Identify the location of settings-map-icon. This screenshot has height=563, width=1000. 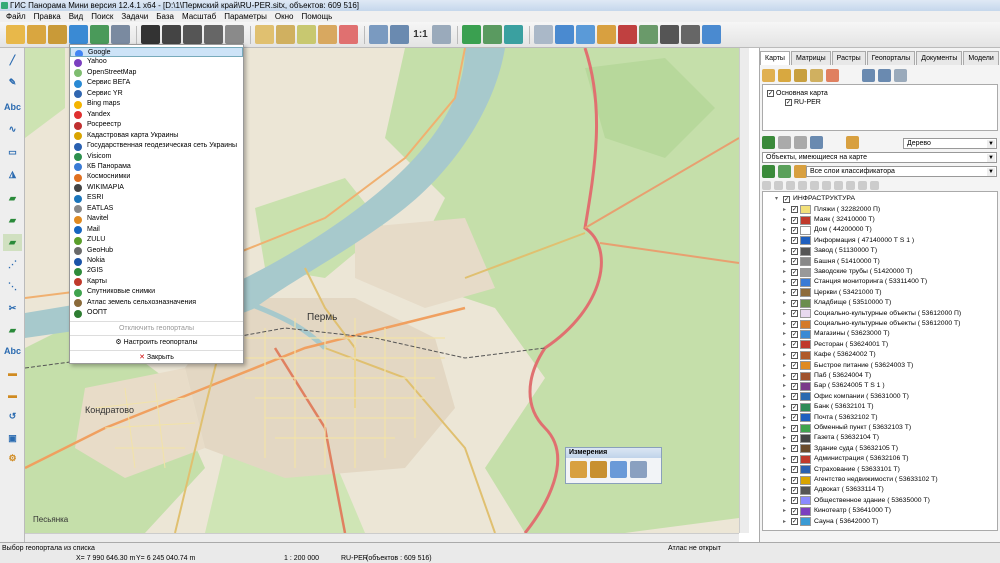
(900, 75).